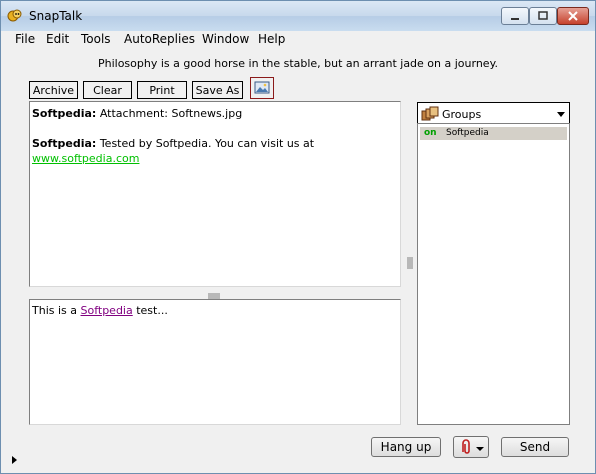  I want to click on close-button, so click(573, 16).